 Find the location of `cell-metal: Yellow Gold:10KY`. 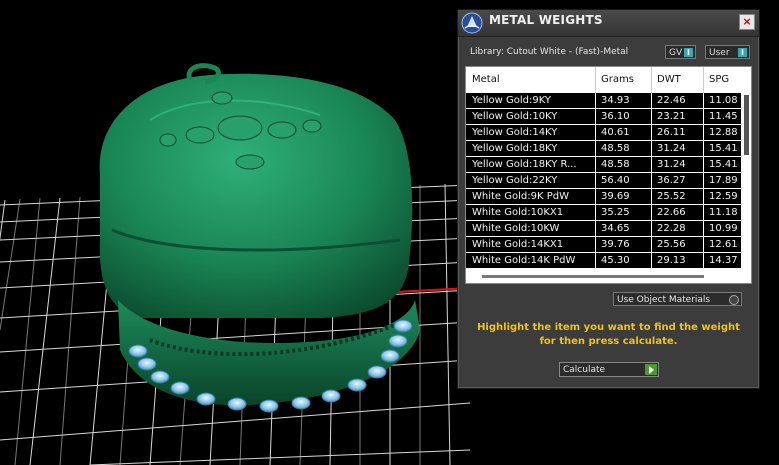

cell-metal: Yellow Gold:10KY is located at coordinates (515, 116).